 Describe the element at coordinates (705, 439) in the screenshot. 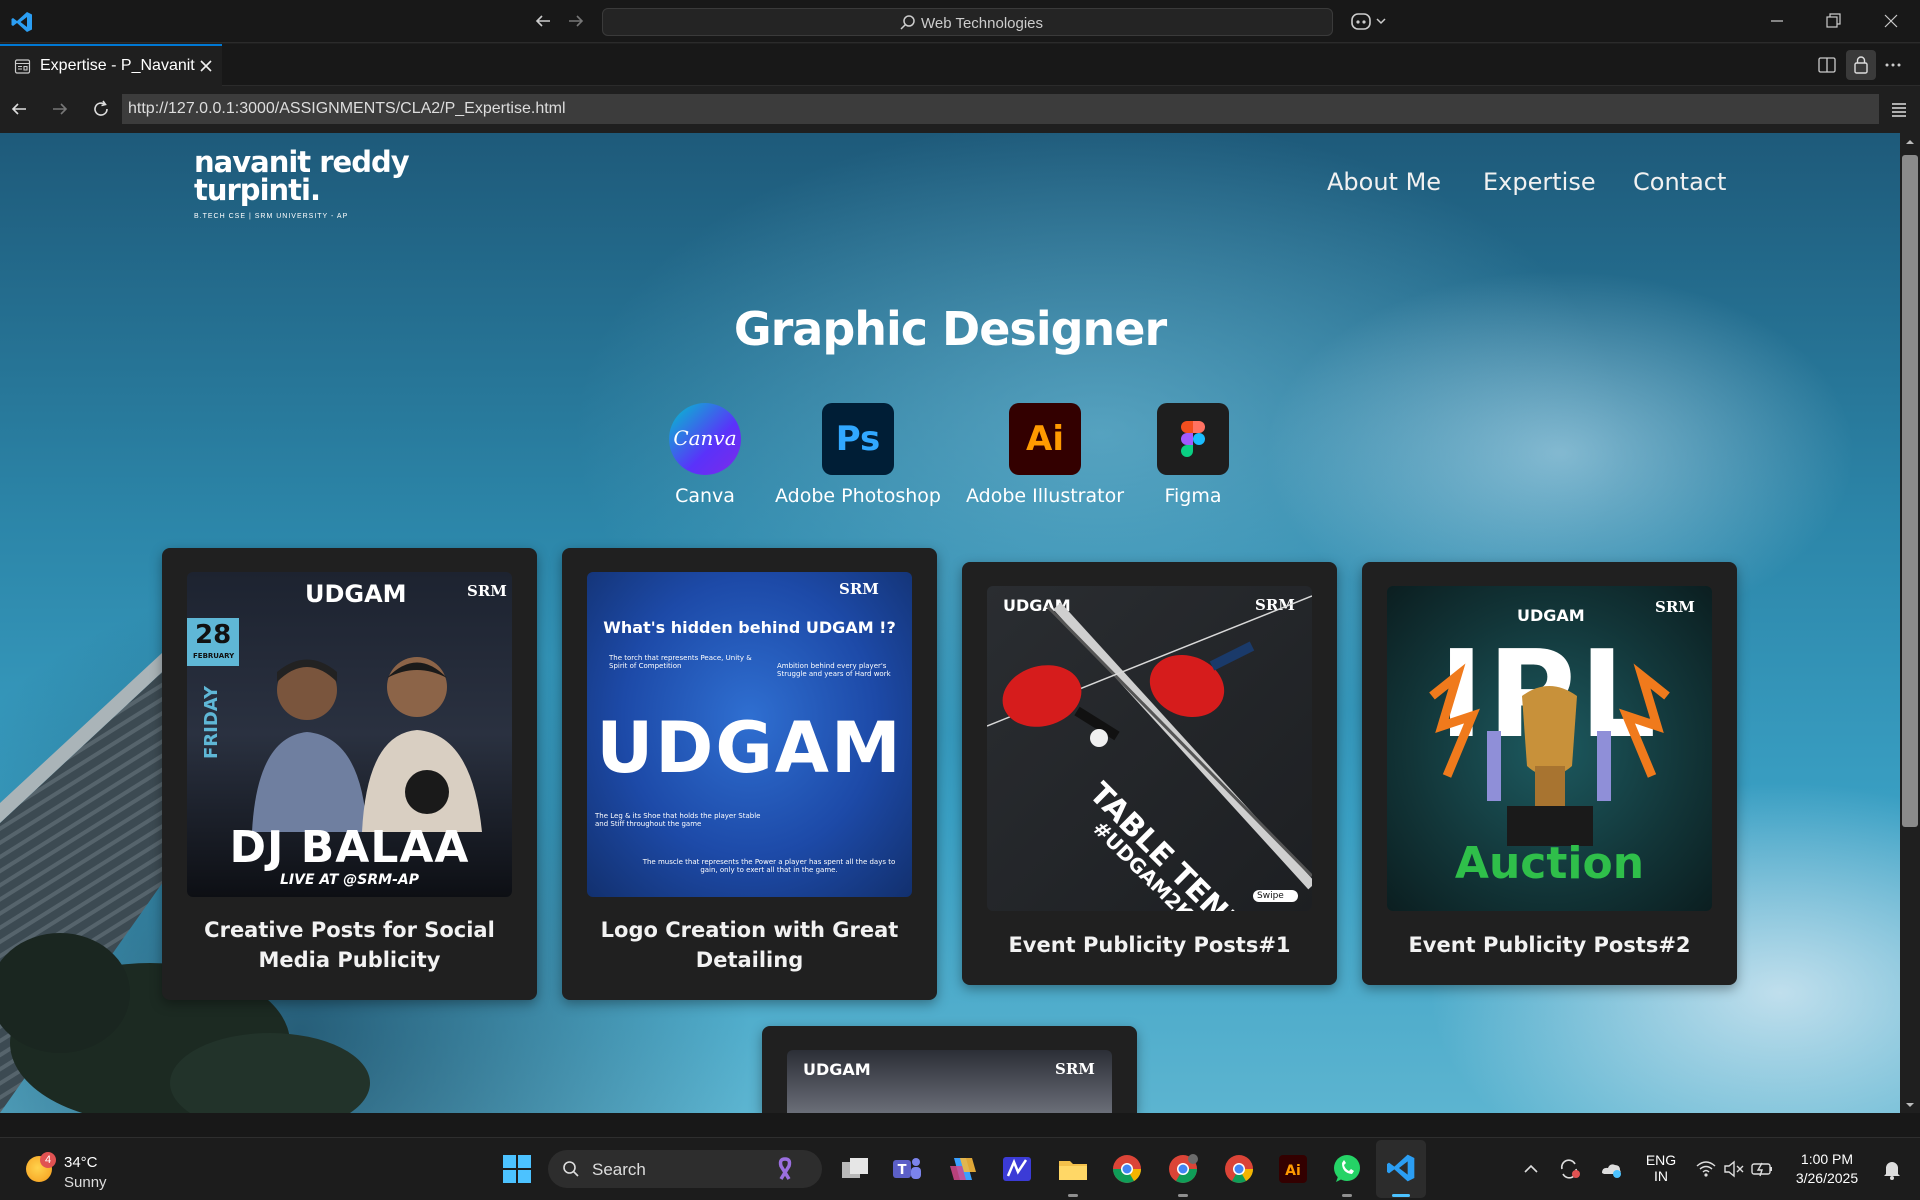

I see `canva-icon: Canva` at that location.